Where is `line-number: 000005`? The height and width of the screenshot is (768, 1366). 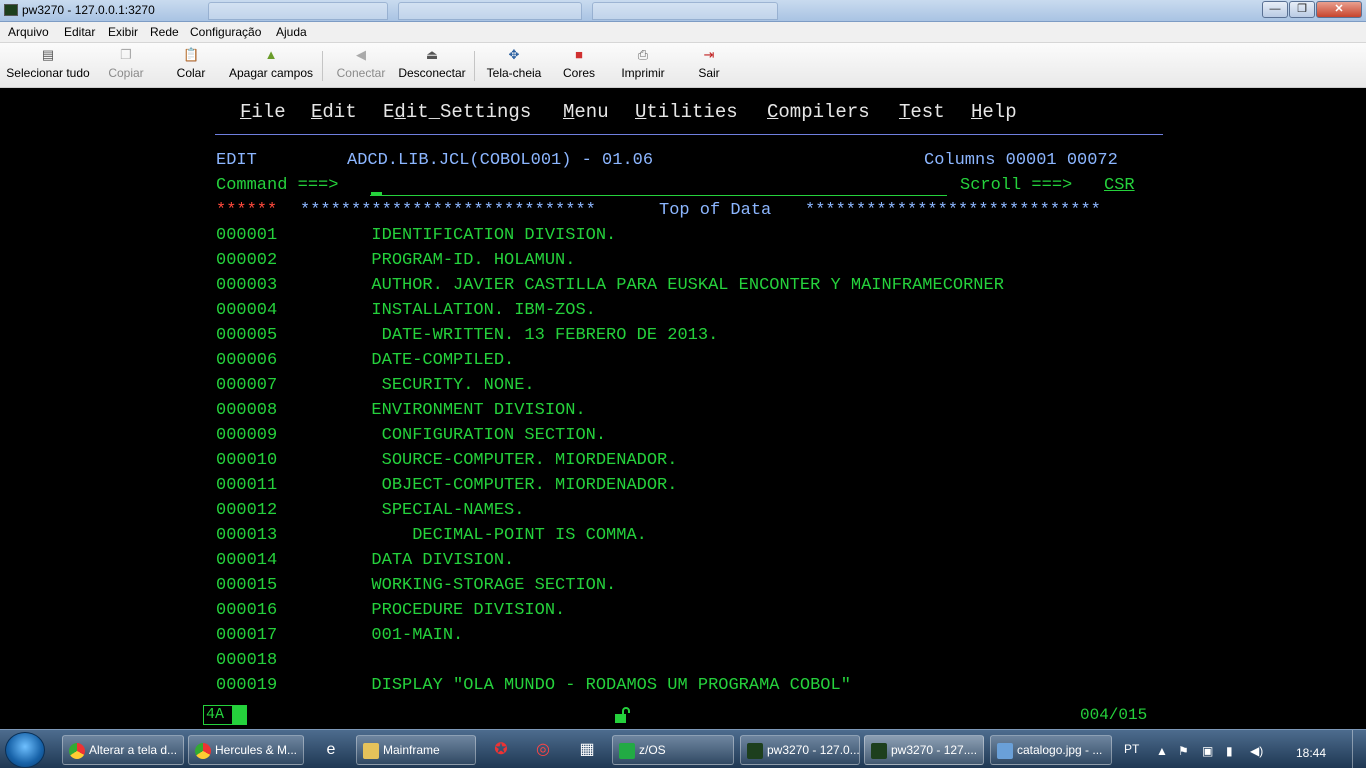
line-number: 000005 is located at coordinates (246, 336).